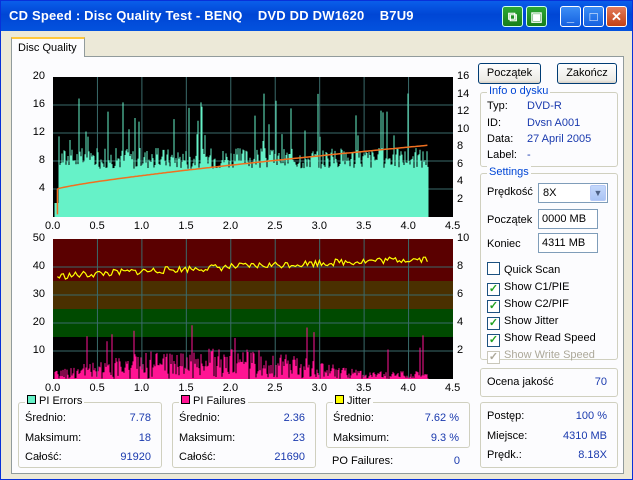 The height and width of the screenshot is (480, 633). I want to click on y-left-tick-label: 4, so click(41, 188).